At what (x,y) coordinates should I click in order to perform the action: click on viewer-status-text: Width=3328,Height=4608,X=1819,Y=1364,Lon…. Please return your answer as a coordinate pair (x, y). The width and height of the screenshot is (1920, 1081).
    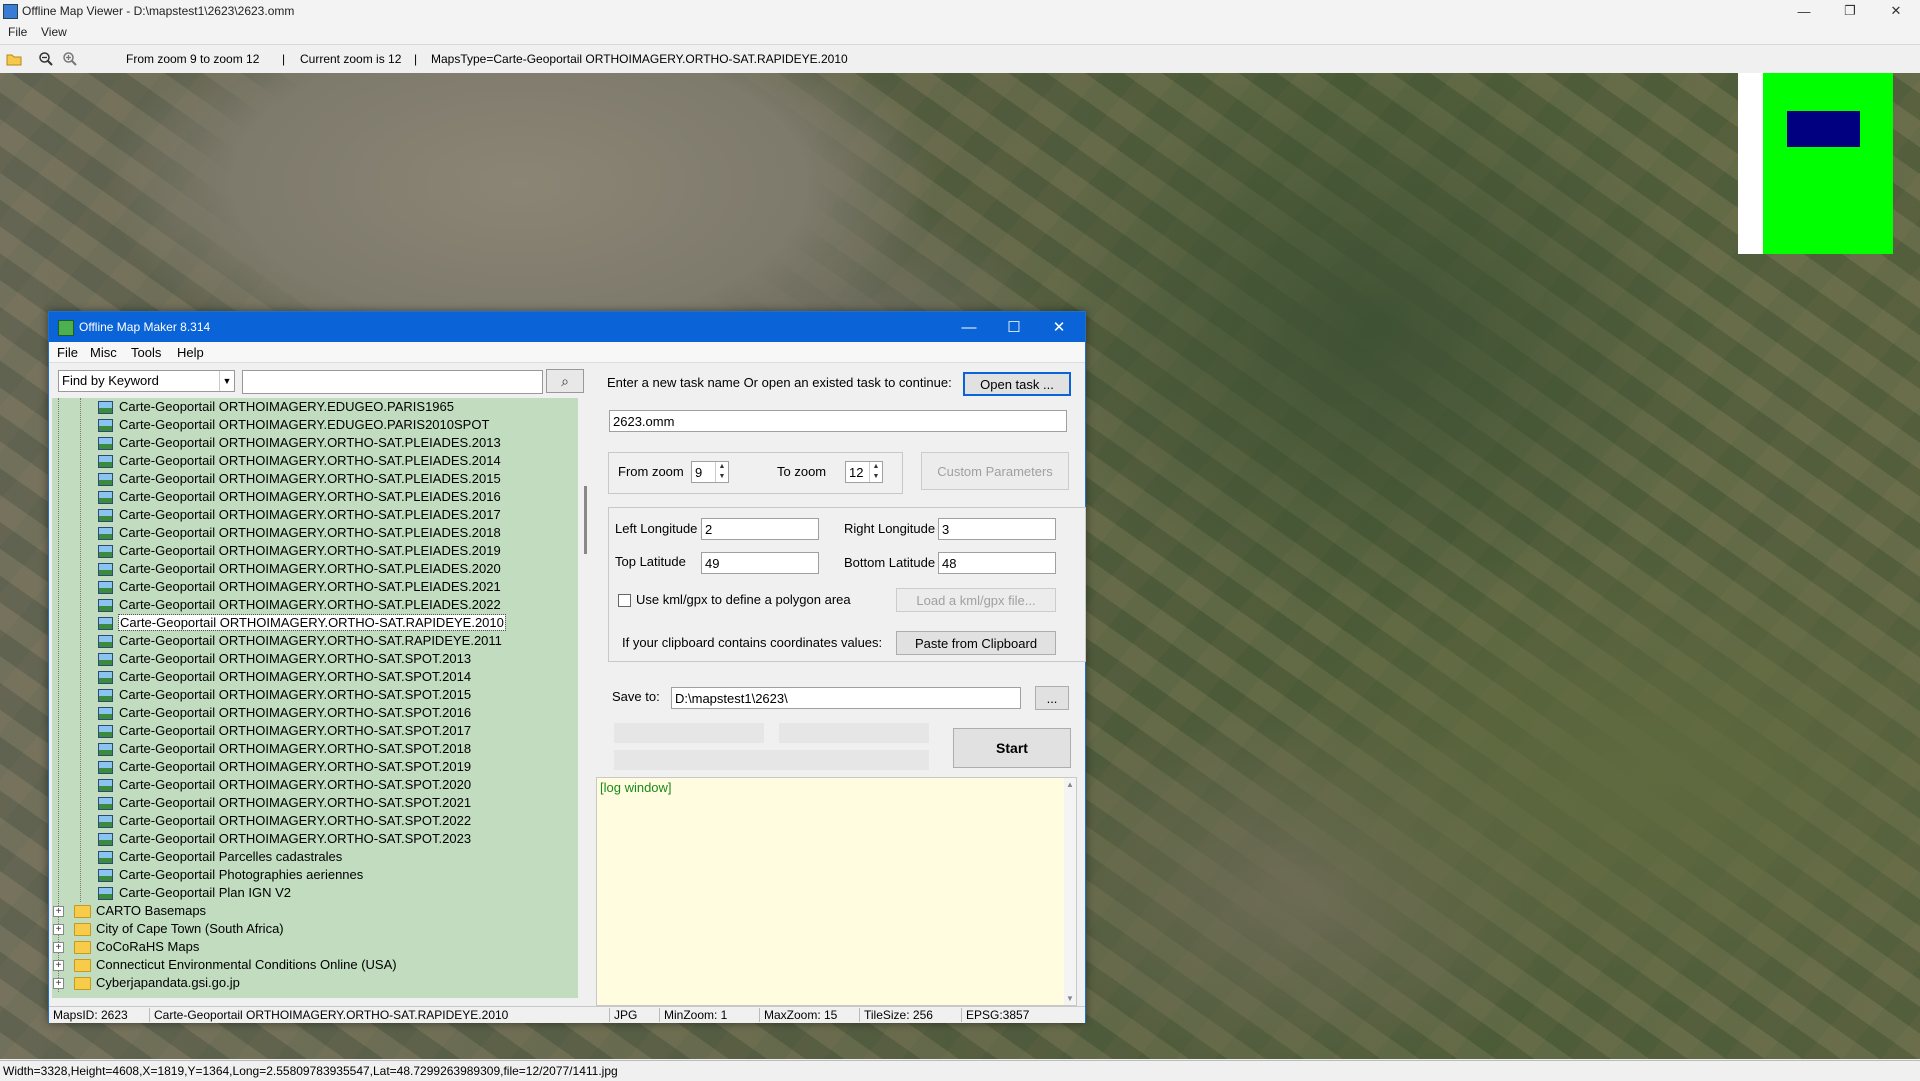
    Looking at the image, I should click on (310, 1071).